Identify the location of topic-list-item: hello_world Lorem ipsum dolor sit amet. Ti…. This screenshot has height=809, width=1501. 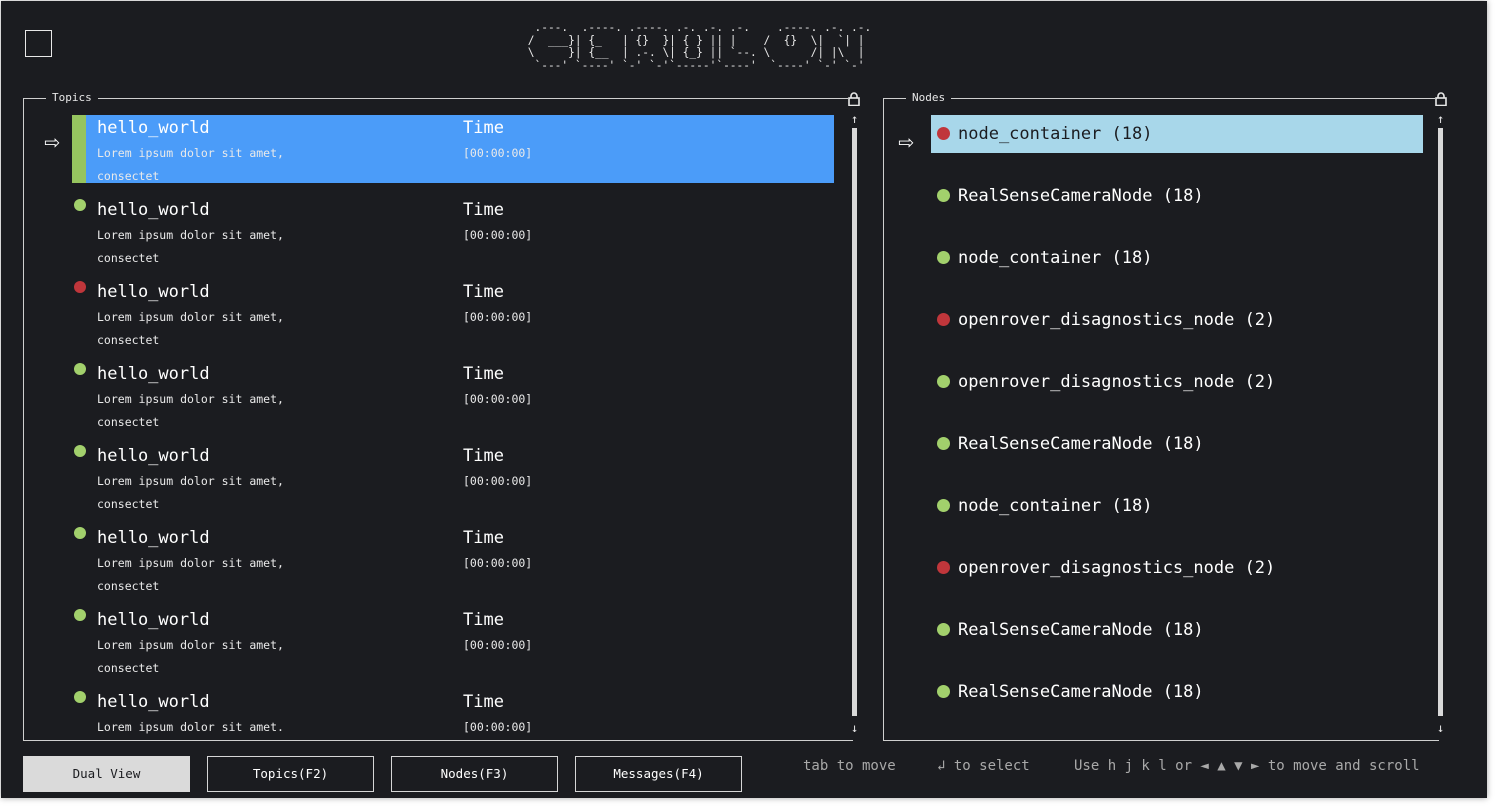
(453, 723).